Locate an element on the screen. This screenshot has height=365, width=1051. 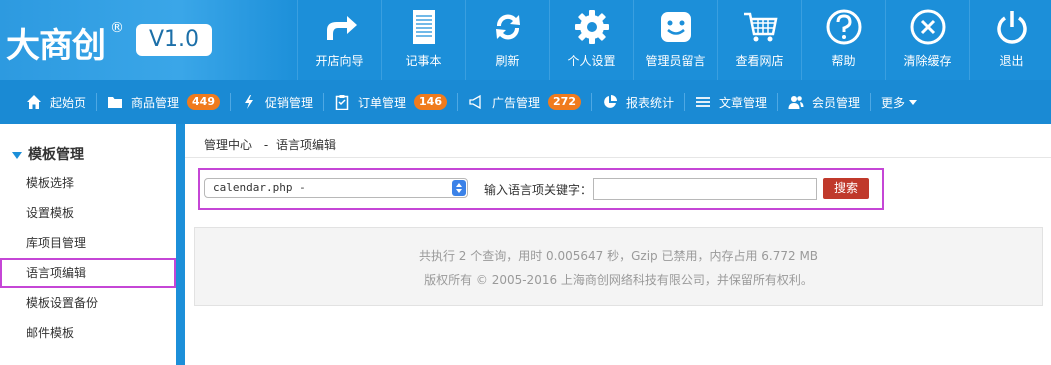
nav-label: 商品管理 is located at coordinates (155, 102).